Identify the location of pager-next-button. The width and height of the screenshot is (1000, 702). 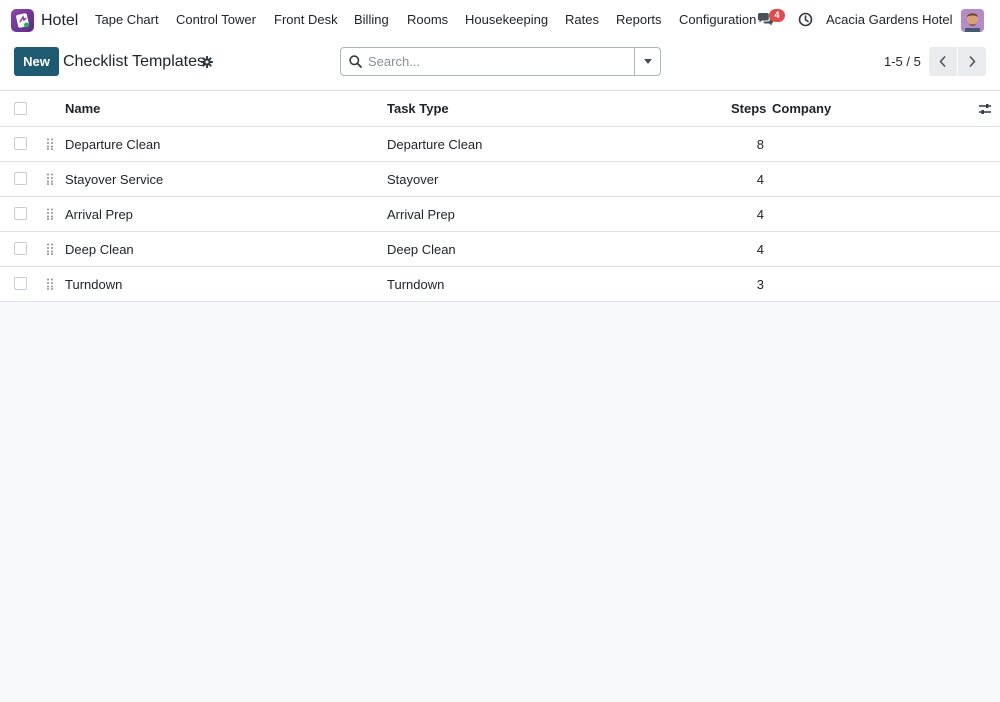
(972, 61).